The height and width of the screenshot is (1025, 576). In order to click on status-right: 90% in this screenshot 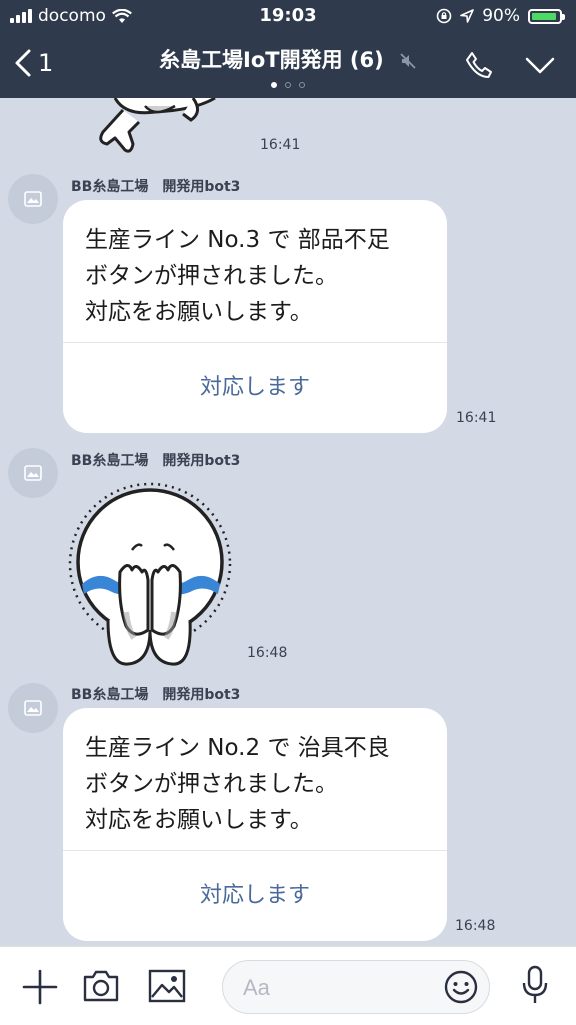, I will do `click(500, 16)`.